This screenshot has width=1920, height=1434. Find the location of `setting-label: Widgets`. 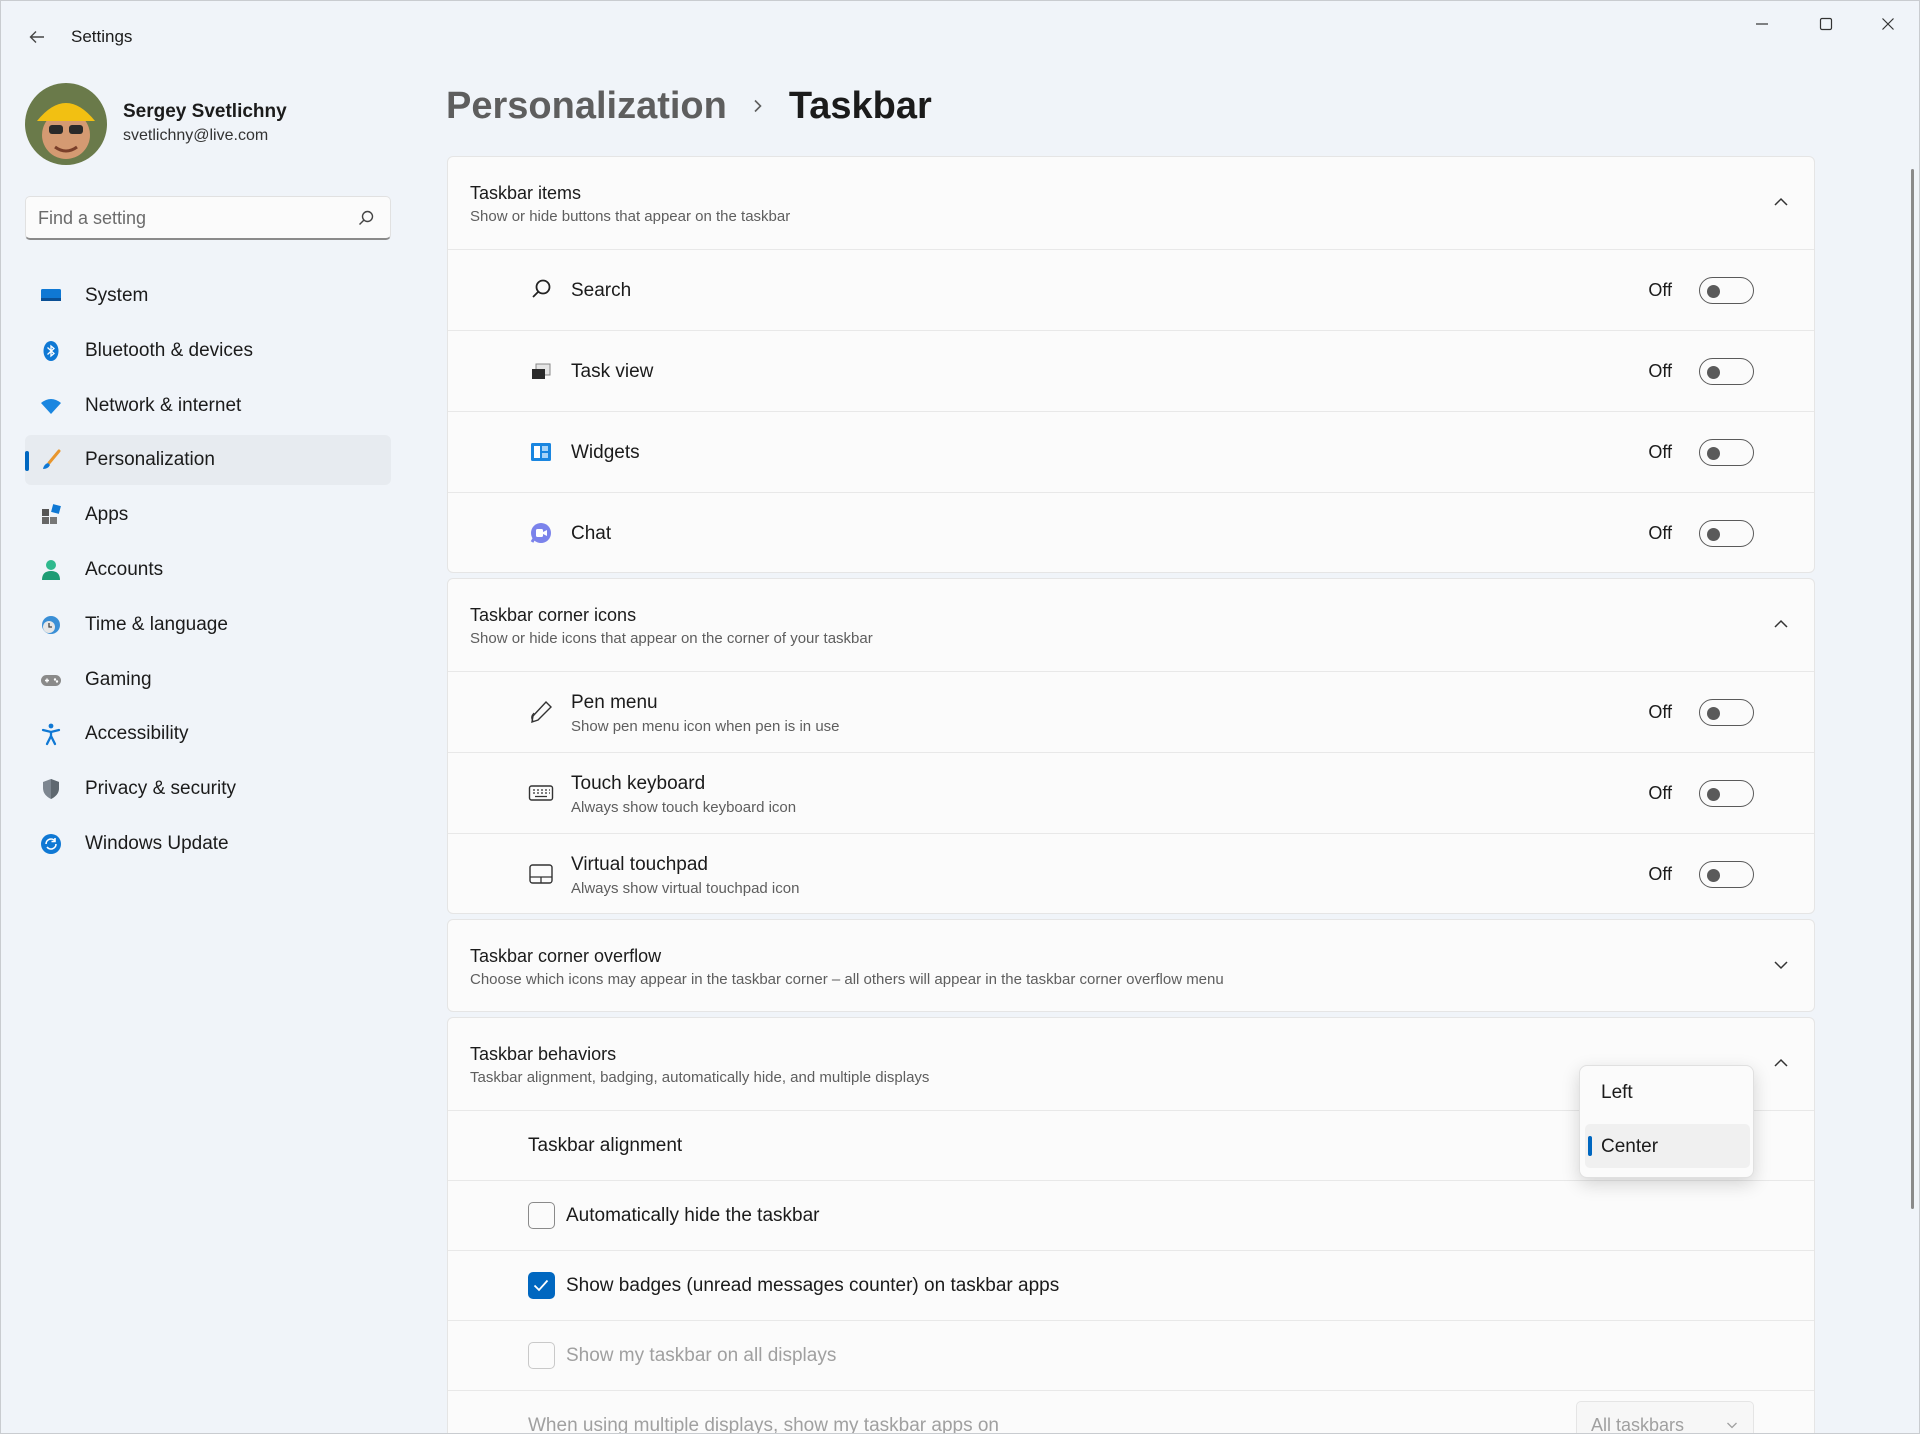

setting-label: Widgets is located at coordinates (605, 452).